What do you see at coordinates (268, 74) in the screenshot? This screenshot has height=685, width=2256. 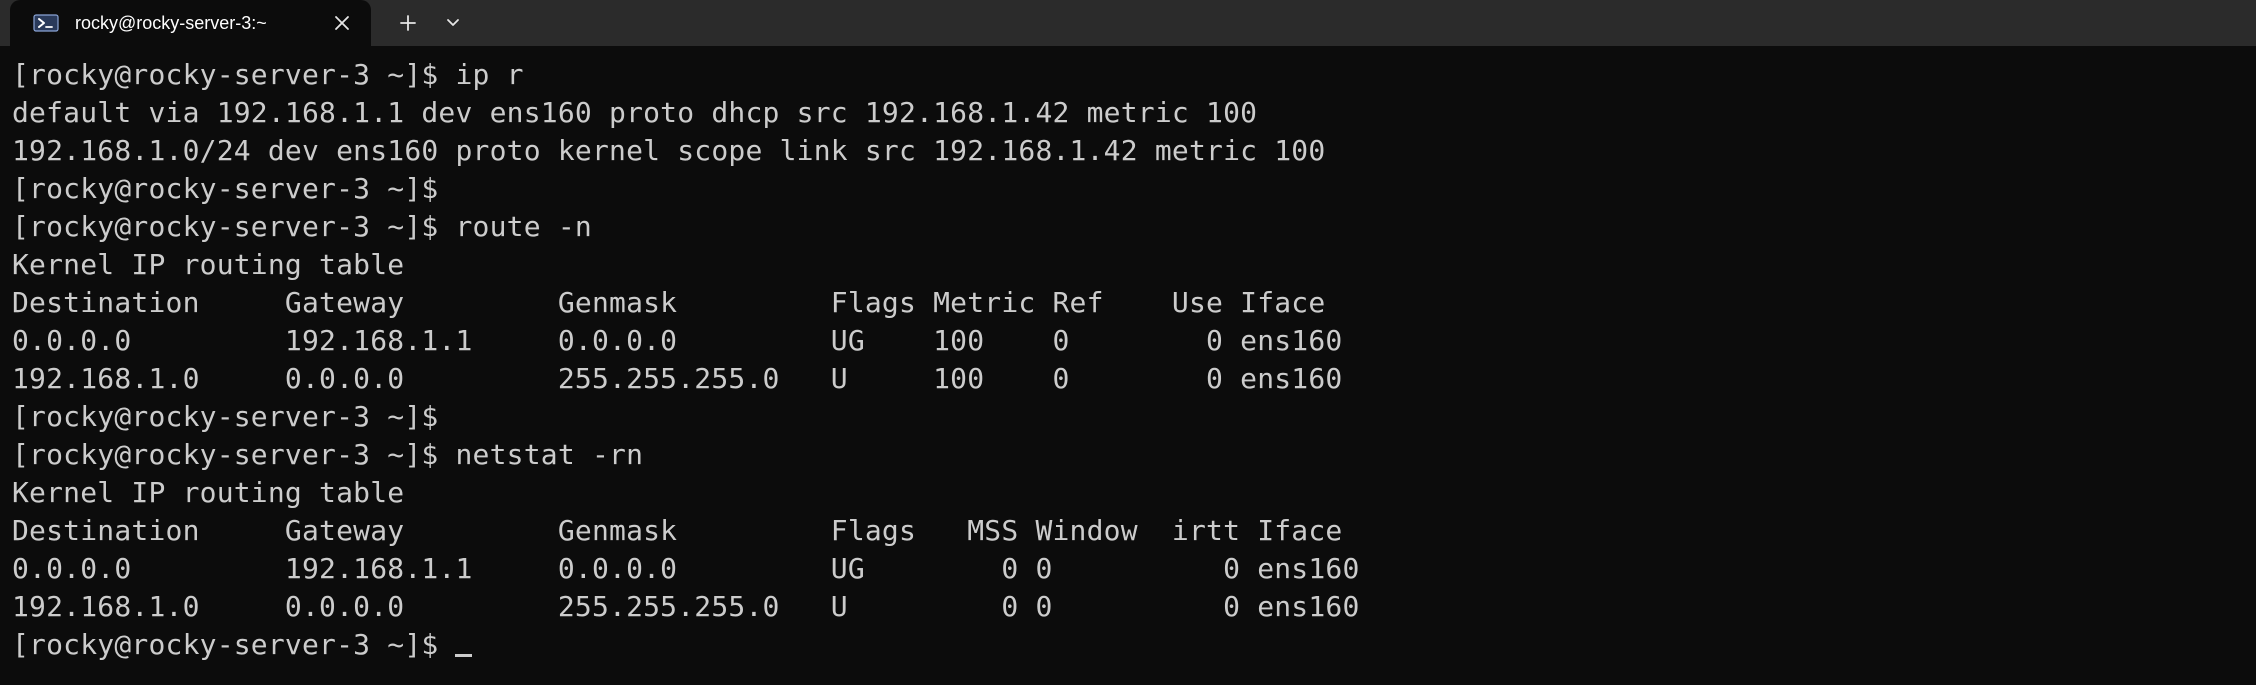 I see `terminal-line: [rocky@rocky-server-3 ~]$ ip r` at bounding box center [268, 74].